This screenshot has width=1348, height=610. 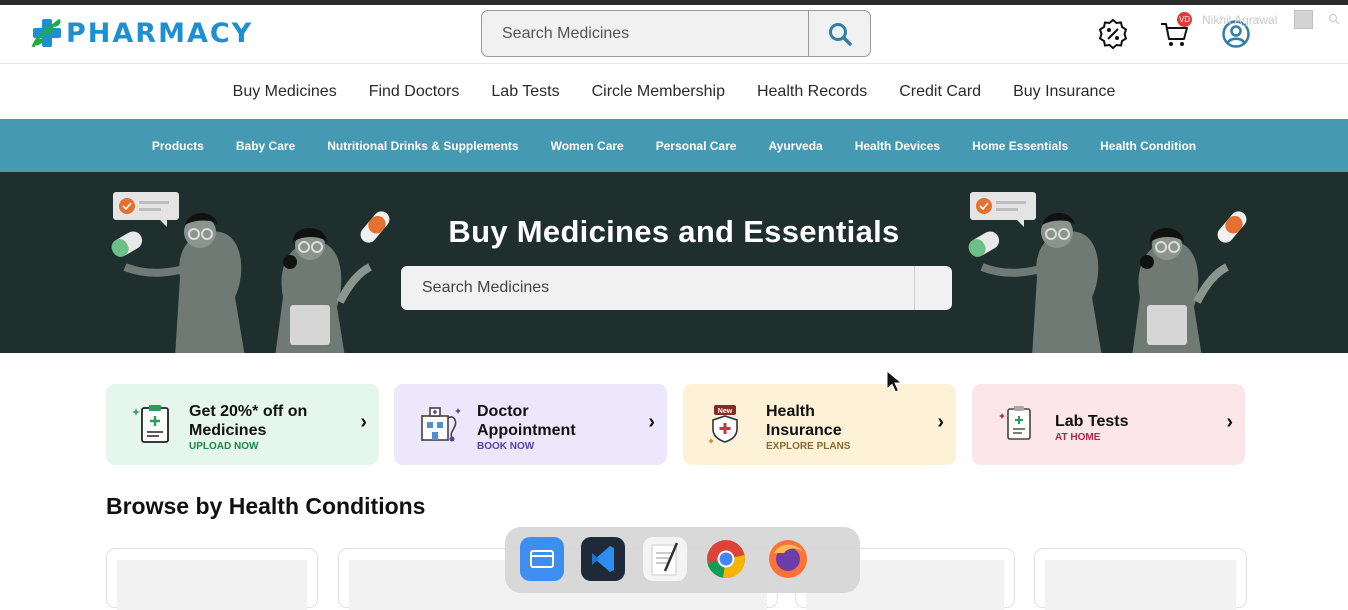 What do you see at coordinates (1184, 19) in the screenshot?
I see `cart-count-badge: VD` at bounding box center [1184, 19].